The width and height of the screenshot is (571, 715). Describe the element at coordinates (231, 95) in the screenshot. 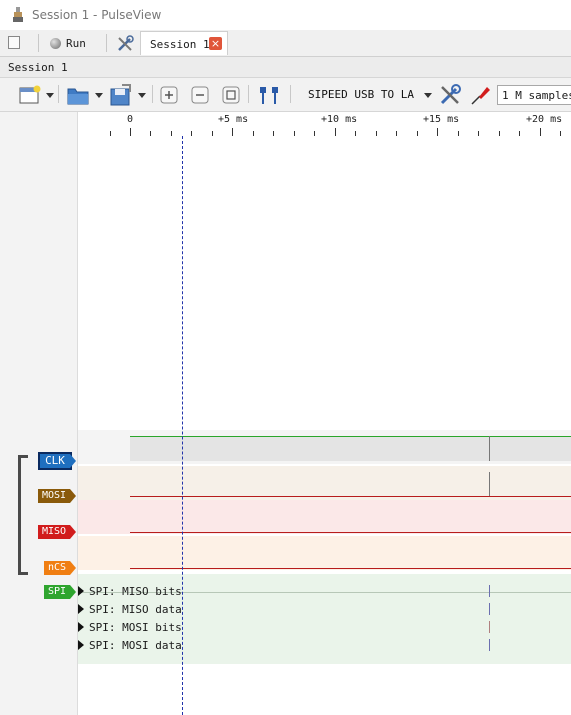

I see `zoom-fit-icon` at that location.